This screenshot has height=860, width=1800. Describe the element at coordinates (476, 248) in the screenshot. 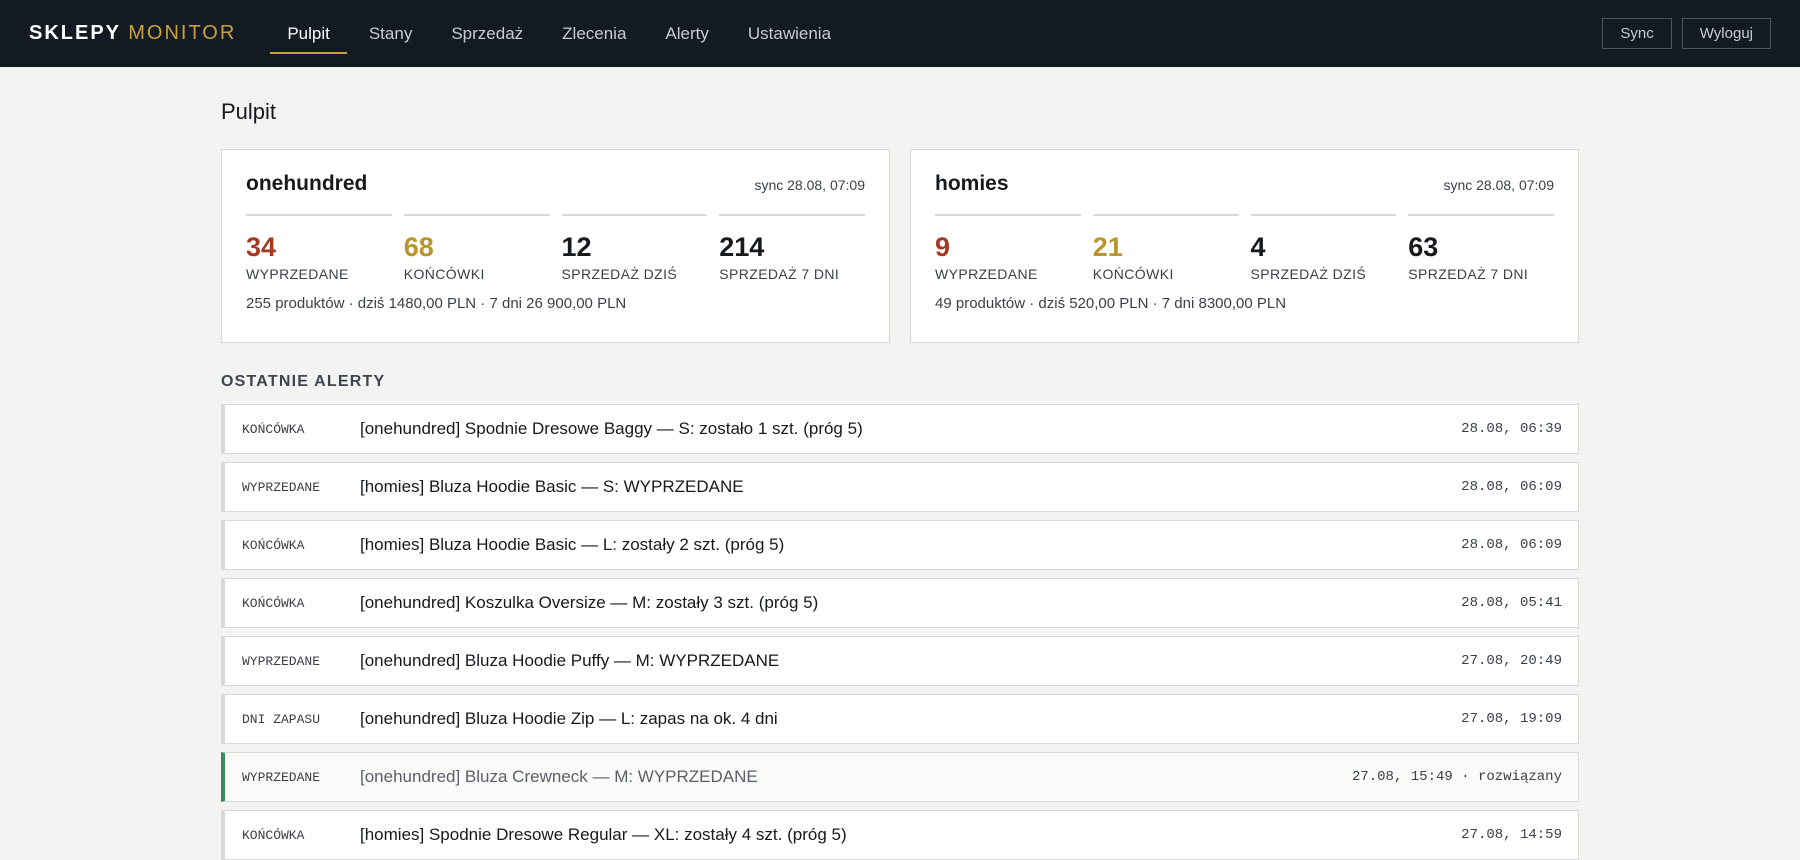

I see `metric-lowstock: 68 KOŃCÓWKI` at that location.